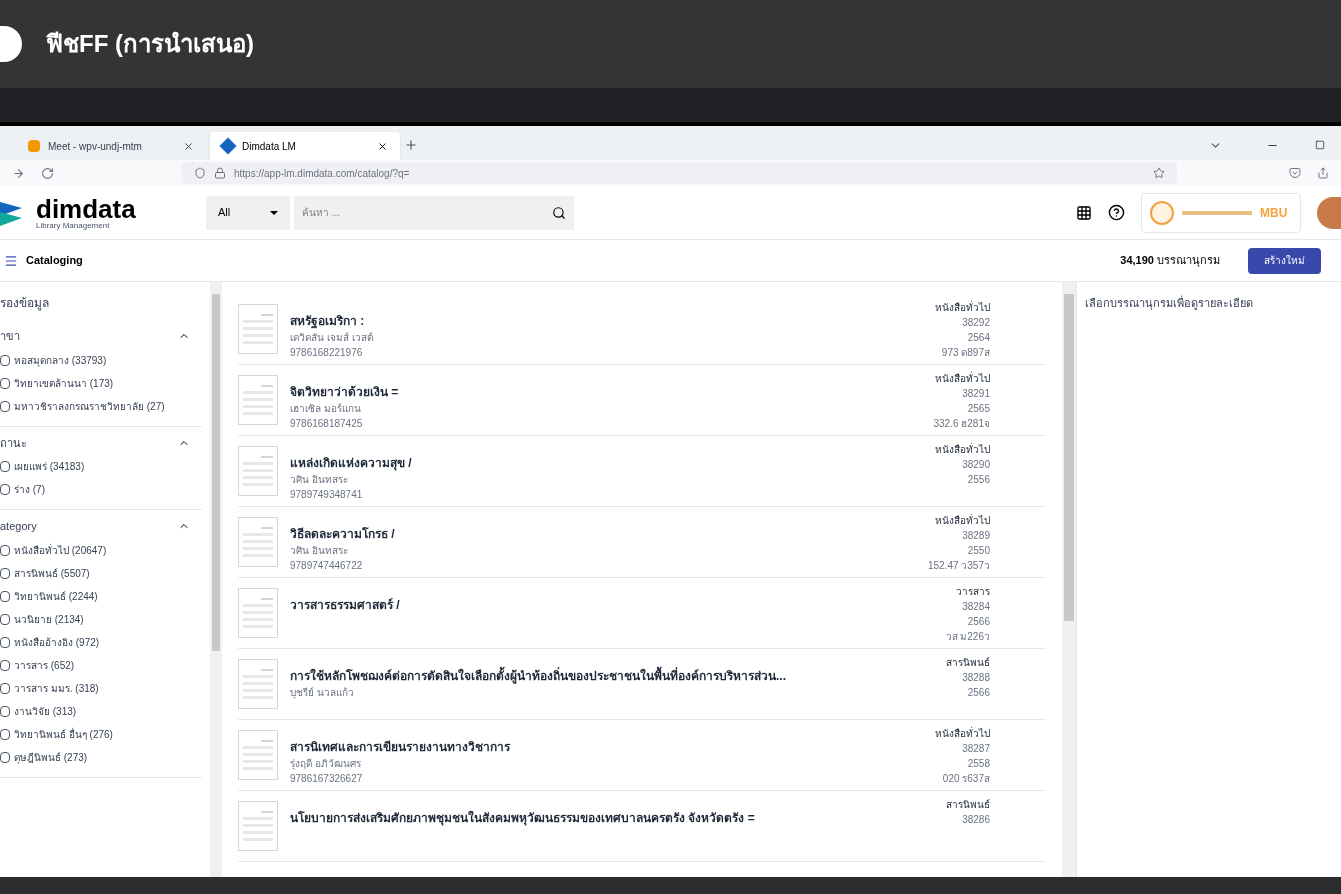  What do you see at coordinates (18, 173) in the screenshot?
I see `forward-icon` at bounding box center [18, 173].